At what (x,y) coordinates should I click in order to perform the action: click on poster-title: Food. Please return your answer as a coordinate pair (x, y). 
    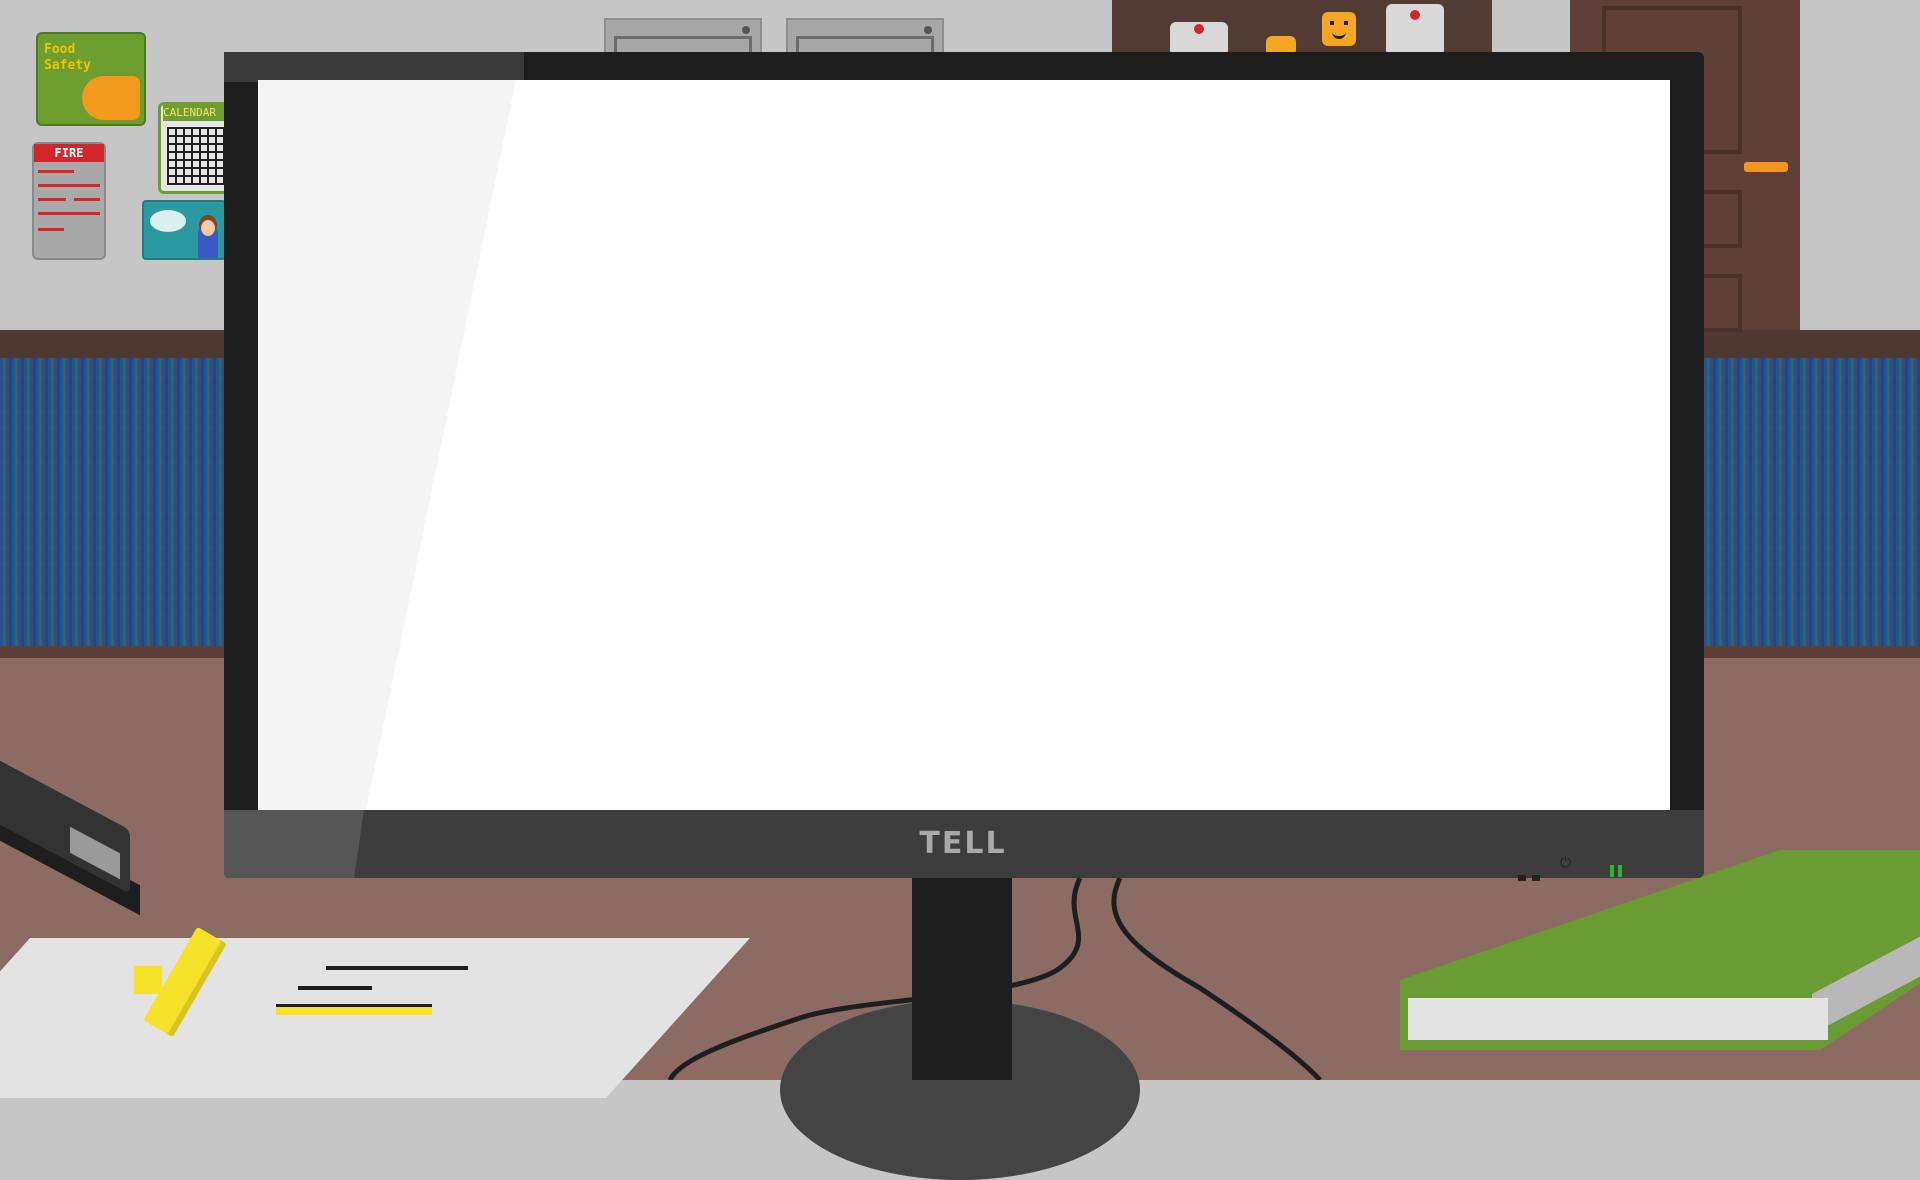
    Looking at the image, I should click on (60, 49).